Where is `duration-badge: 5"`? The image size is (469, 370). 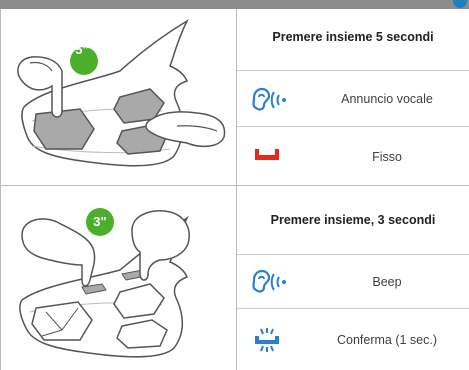 duration-badge: 5" is located at coordinates (82, 49).